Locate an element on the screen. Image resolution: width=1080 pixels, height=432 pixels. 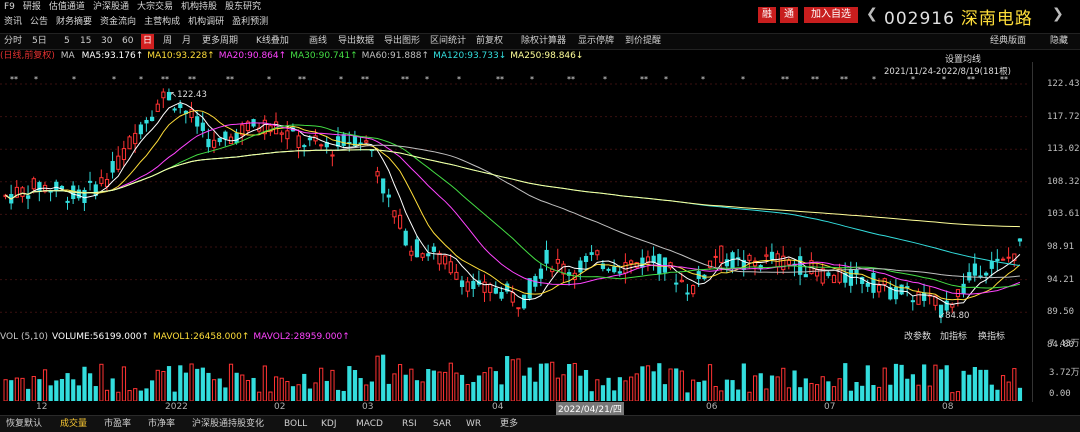
tab-pe: 市盈率 is located at coordinates (117, 424).